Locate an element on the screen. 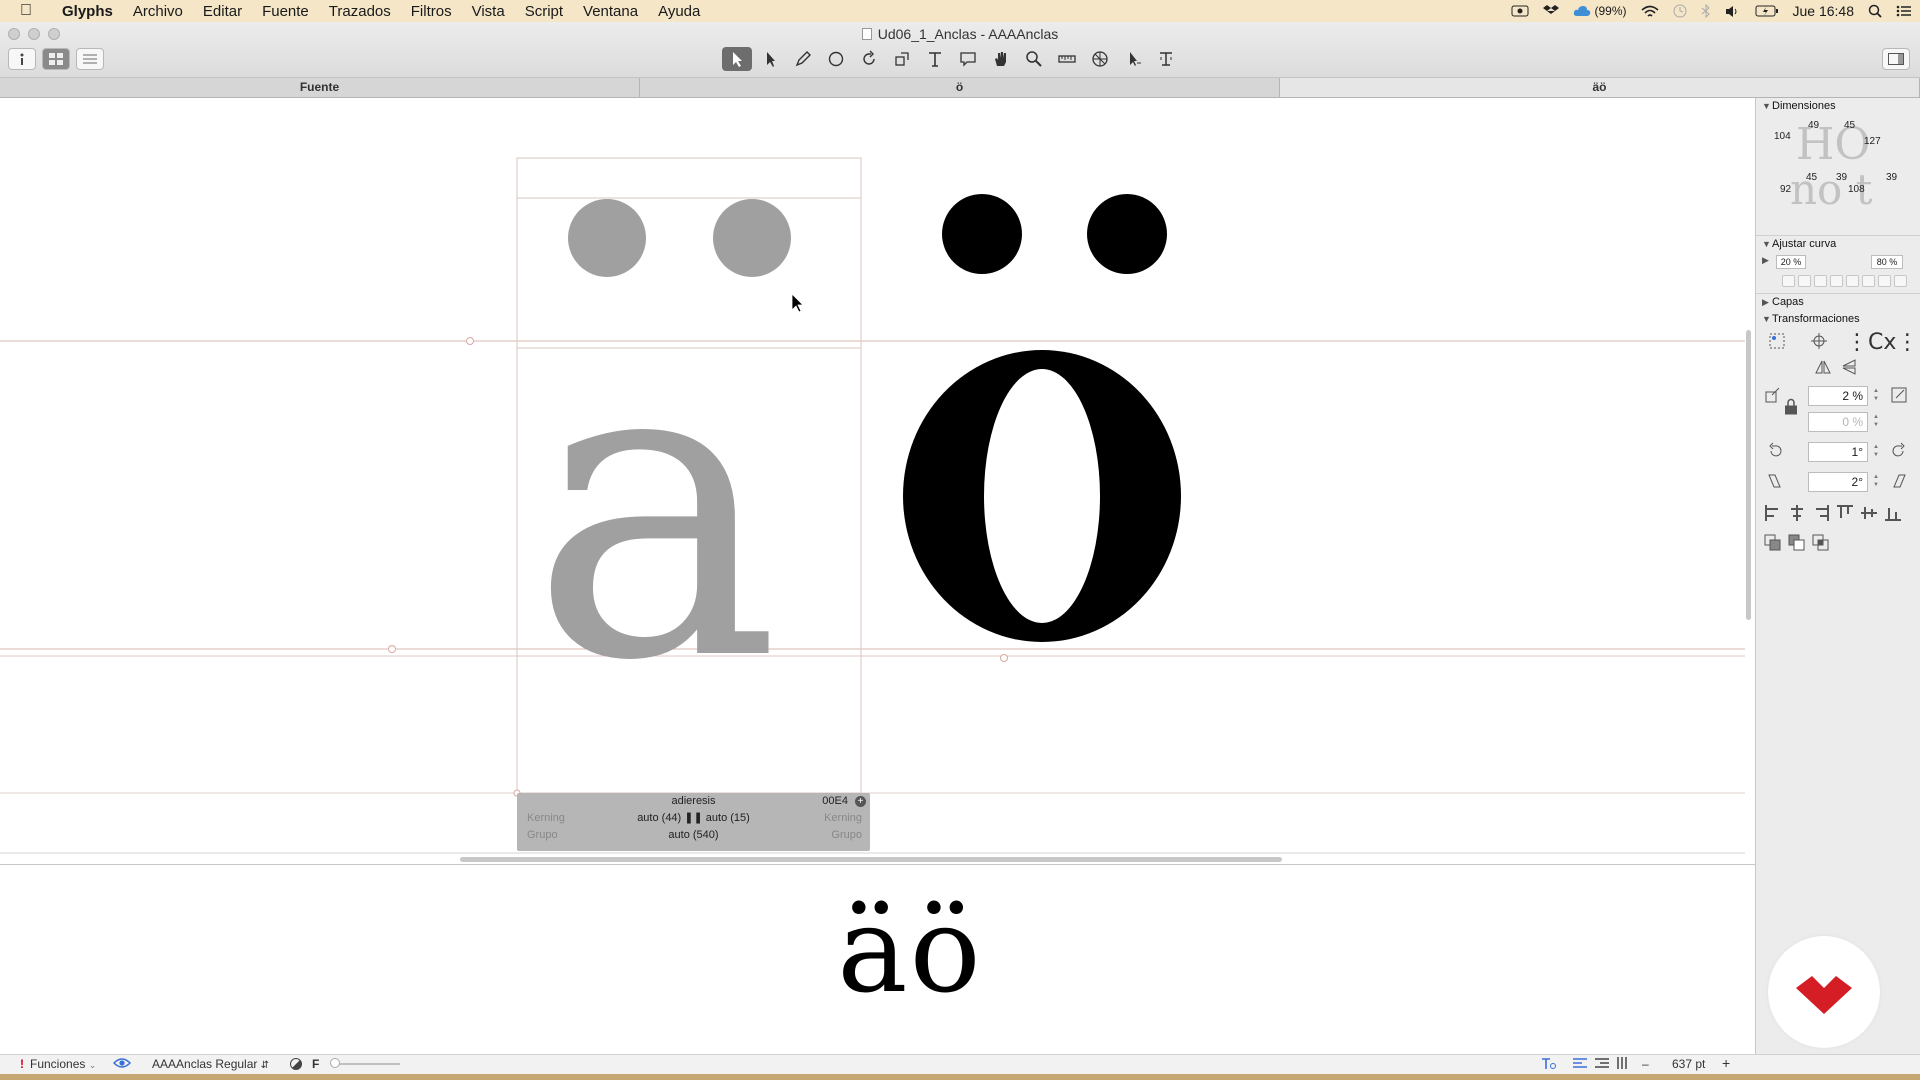  crosshair-origin-icon is located at coordinates (1819, 341).